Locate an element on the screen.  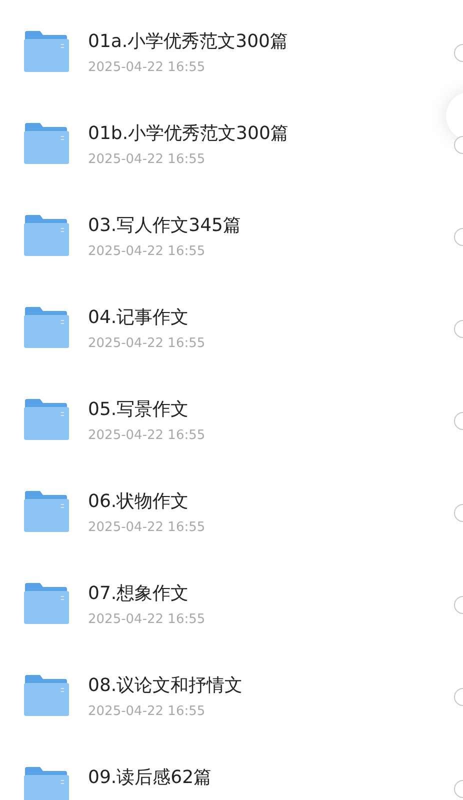
folder-name: 04.记事作文 is located at coordinates (139, 318).